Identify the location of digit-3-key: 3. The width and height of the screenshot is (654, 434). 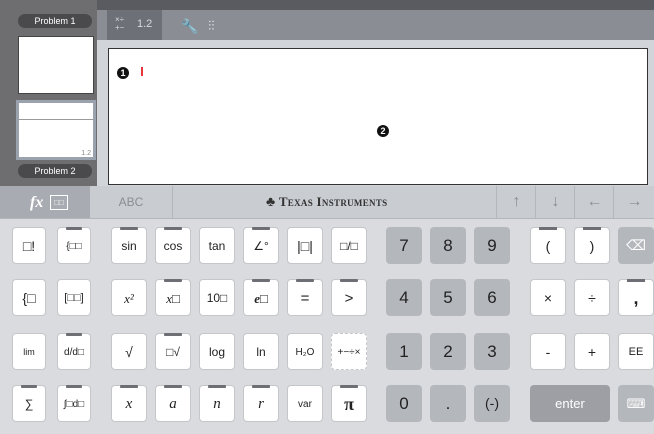
(492, 351).